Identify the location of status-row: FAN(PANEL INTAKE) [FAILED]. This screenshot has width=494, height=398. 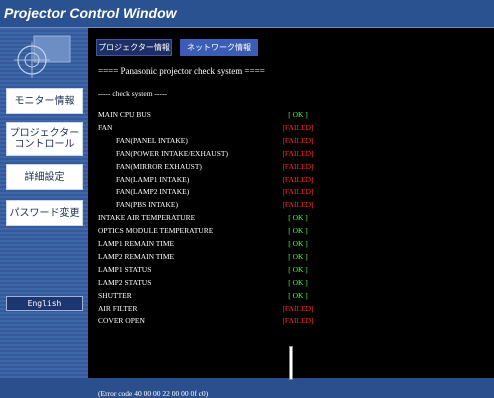
(248, 142).